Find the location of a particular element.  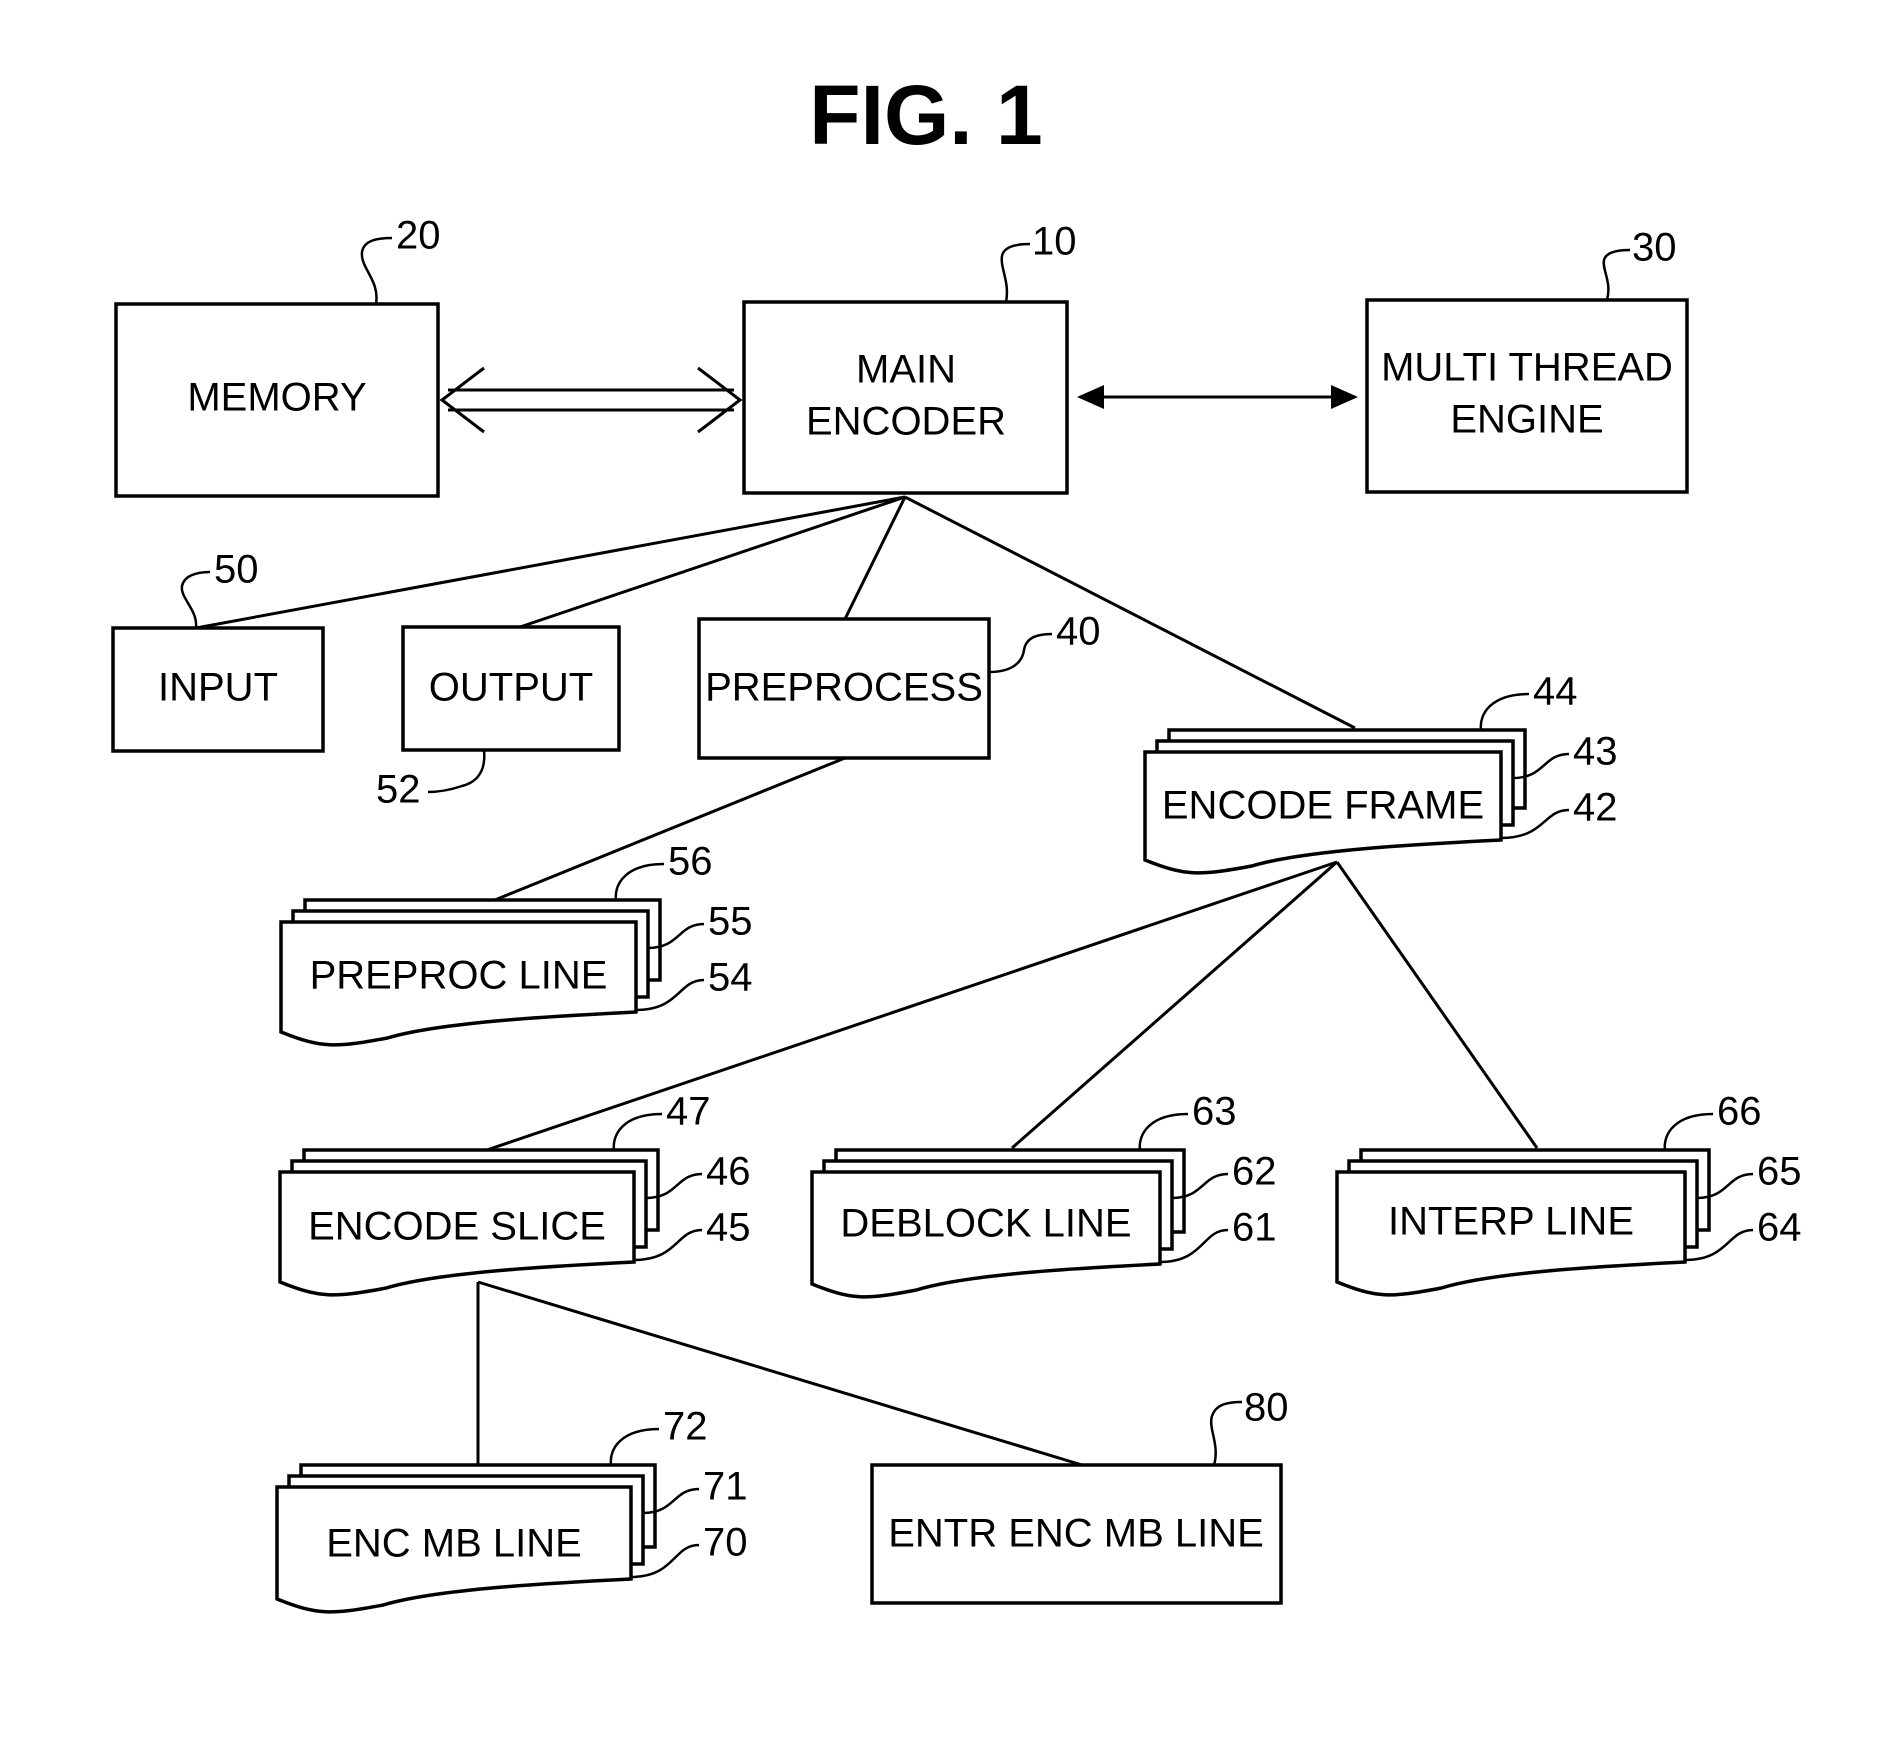

block-multi-thread-engine-label-line2: ENGINE is located at coordinates (1526, 420).